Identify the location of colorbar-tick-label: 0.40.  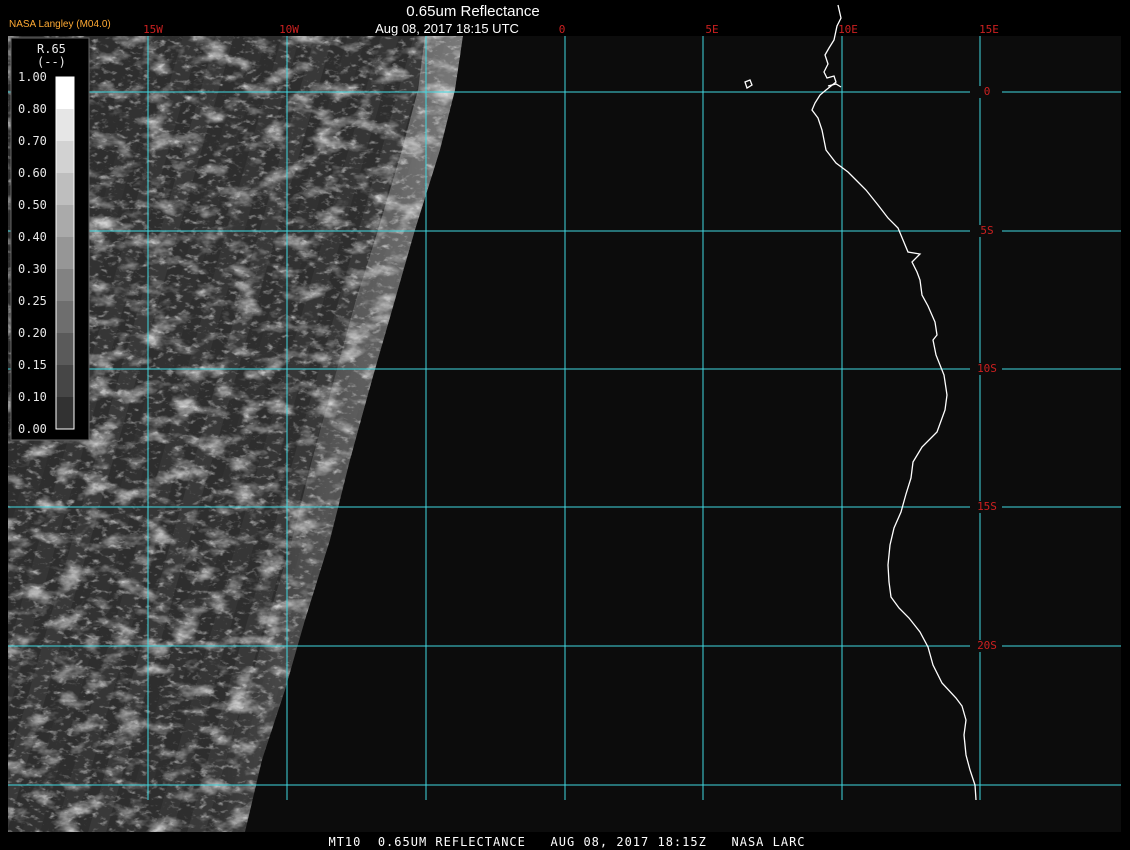
(32, 237).